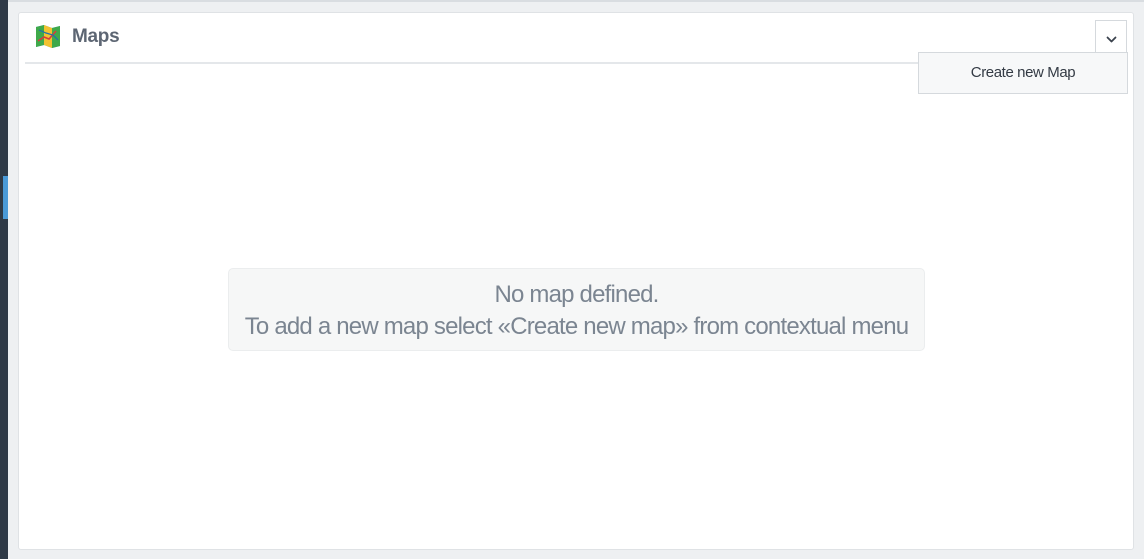 This screenshot has height=559, width=1144. I want to click on empty-state-line1: No map defined., so click(576, 294).